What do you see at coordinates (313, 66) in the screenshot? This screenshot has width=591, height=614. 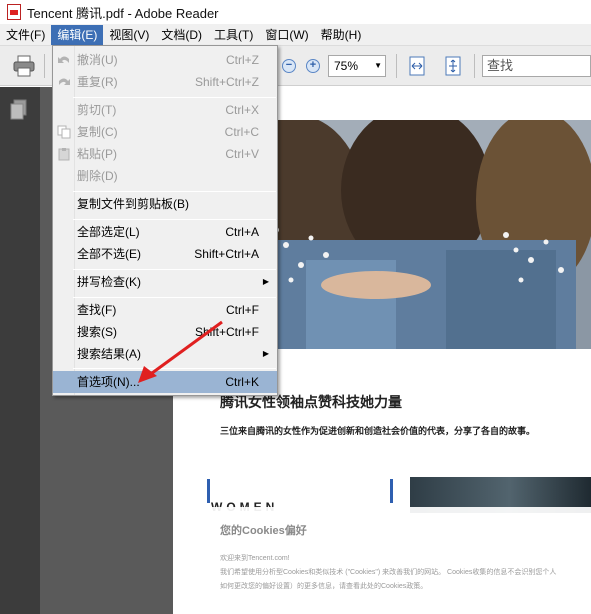 I see `zoom-in-icon: +` at bounding box center [313, 66].